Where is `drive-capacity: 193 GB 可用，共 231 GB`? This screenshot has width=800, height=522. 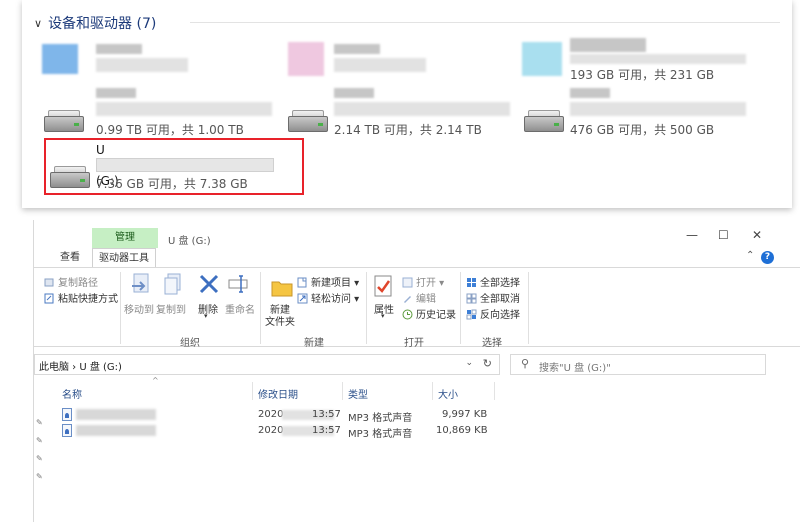 drive-capacity: 193 GB 可用，共 231 GB is located at coordinates (642, 75).